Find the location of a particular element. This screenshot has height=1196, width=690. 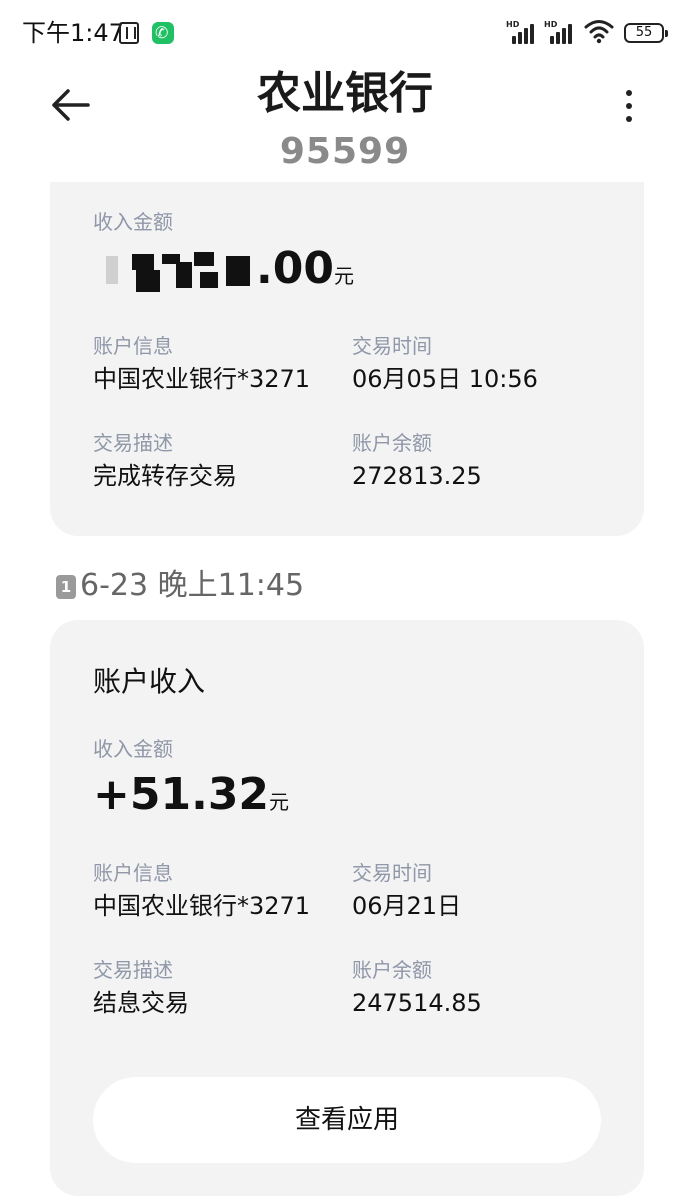

balance-value: 247514.85 is located at coordinates (417, 1003).